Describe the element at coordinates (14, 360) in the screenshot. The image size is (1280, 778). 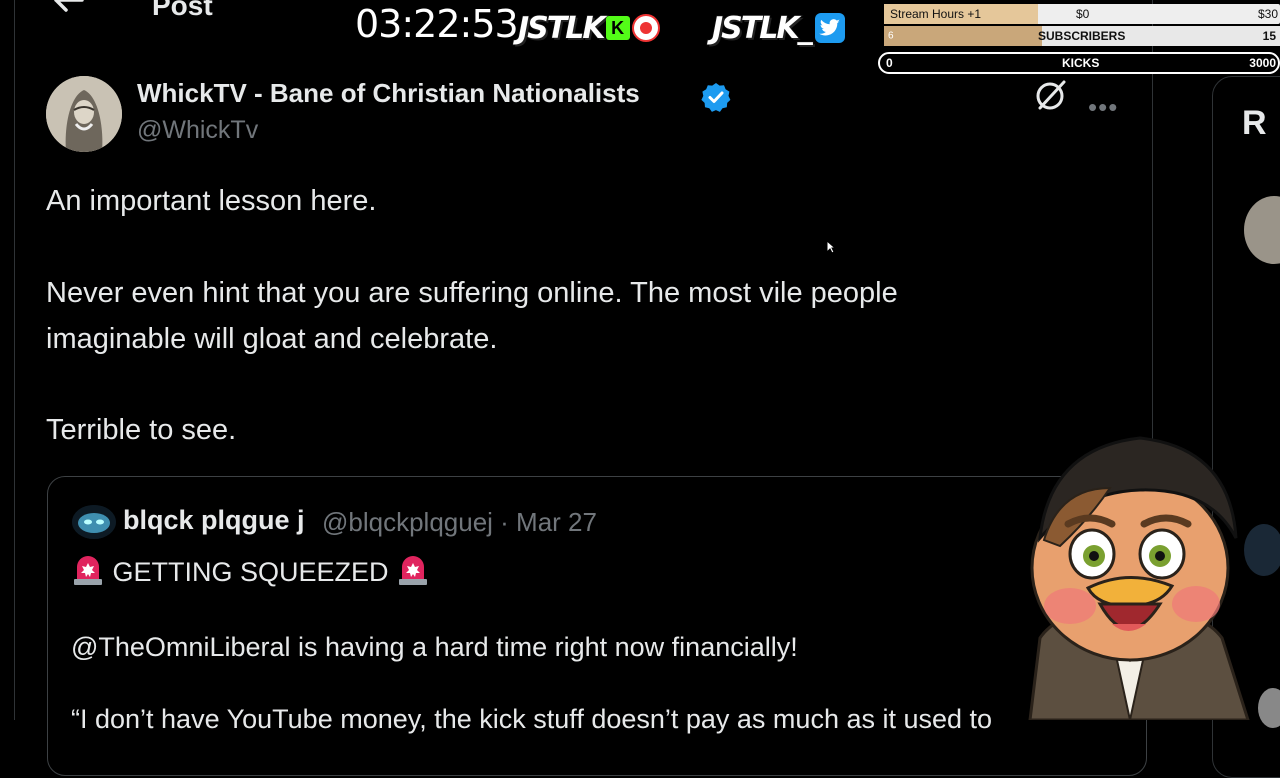
I see `column-divider-left` at that location.